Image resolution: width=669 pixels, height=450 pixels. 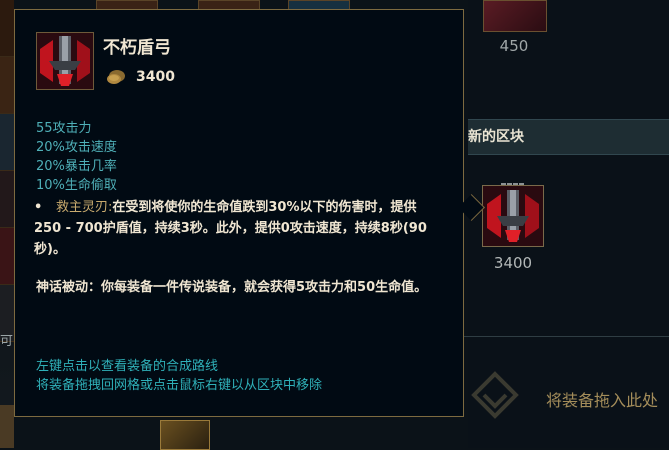 I want to click on stat-line: 20%暴击几率, so click(x=76, y=166).